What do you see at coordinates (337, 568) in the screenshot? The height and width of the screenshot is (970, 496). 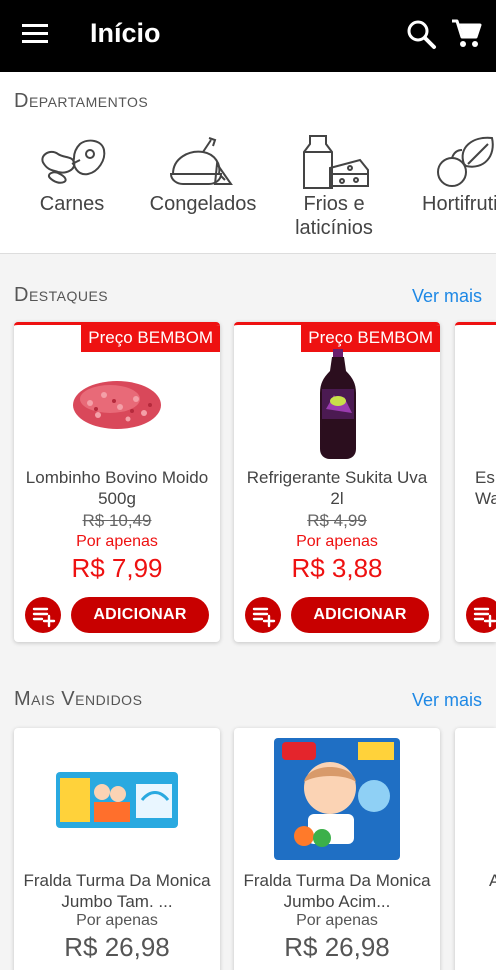 I see `product-price: R$ 3,88` at bounding box center [337, 568].